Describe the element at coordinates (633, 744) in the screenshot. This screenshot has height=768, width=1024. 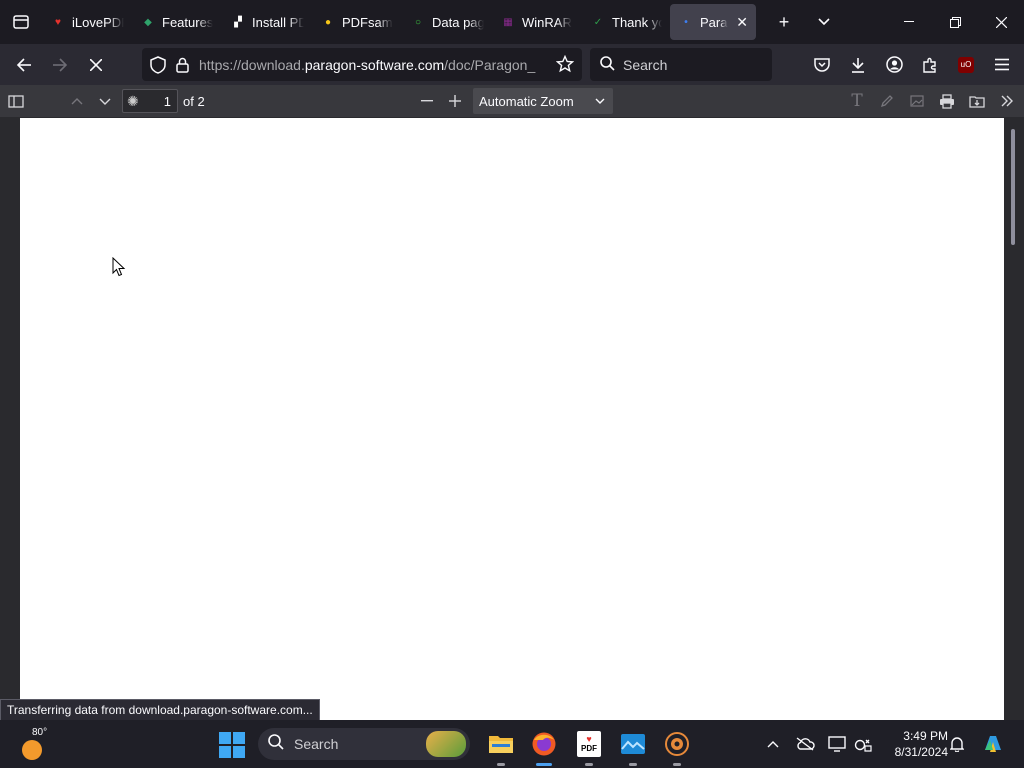
I see `photos-icon` at that location.